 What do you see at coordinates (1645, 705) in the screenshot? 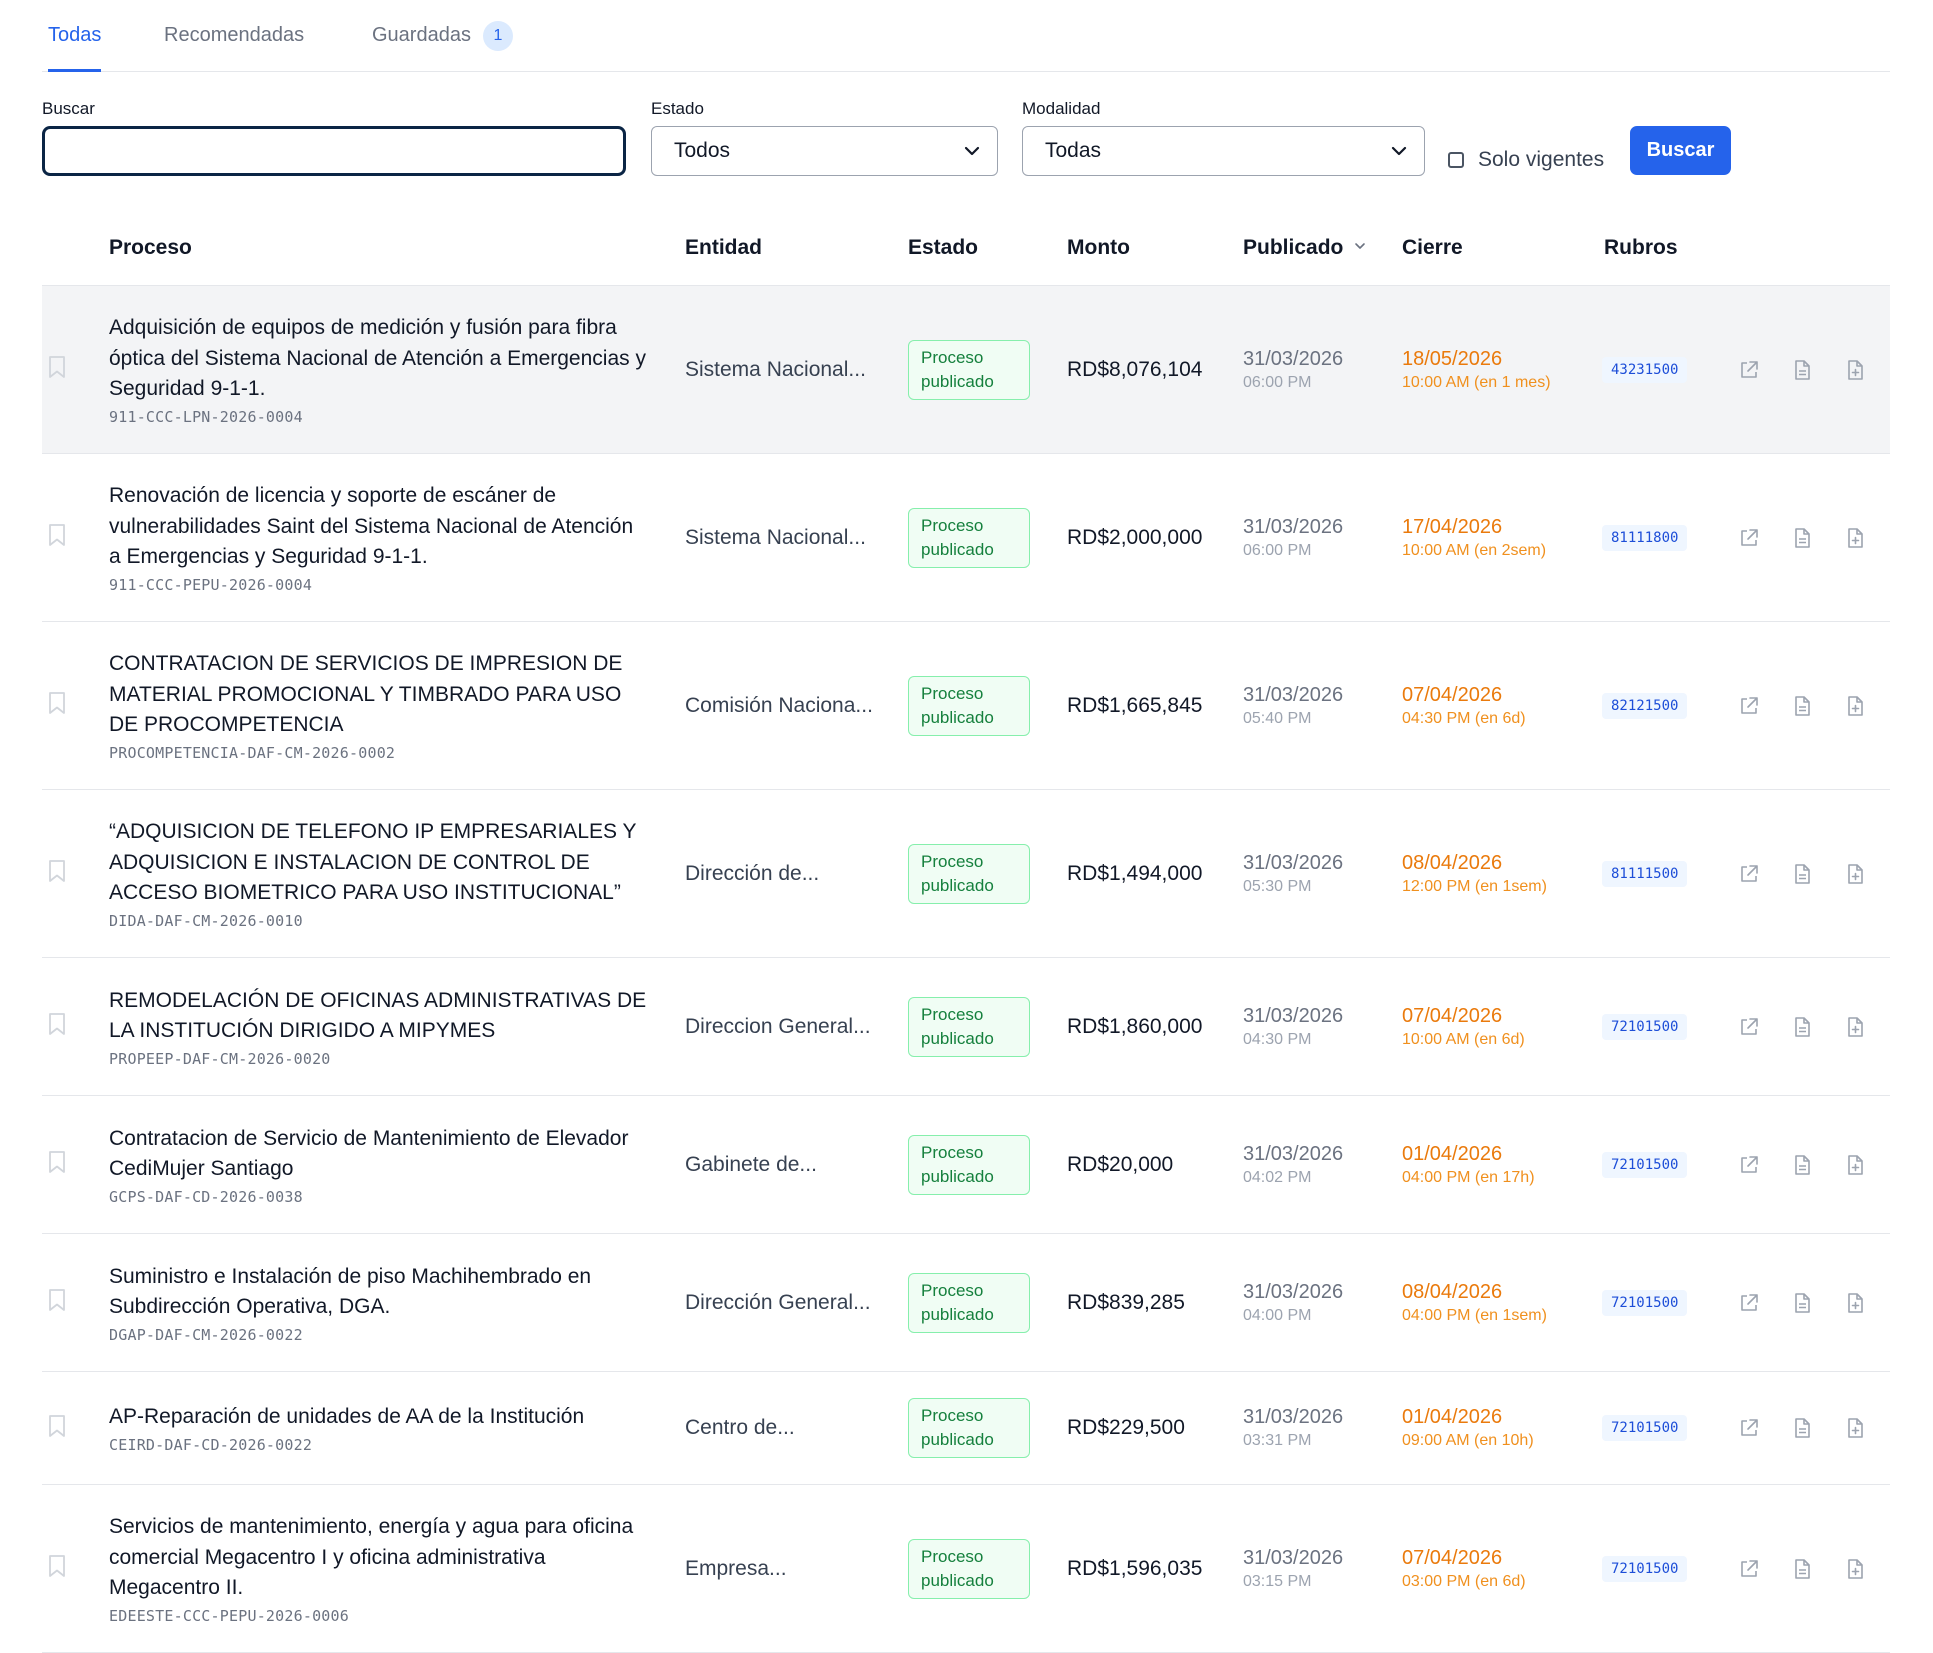
I see `rubro-code-chip: 82121500` at bounding box center [1645, 705].